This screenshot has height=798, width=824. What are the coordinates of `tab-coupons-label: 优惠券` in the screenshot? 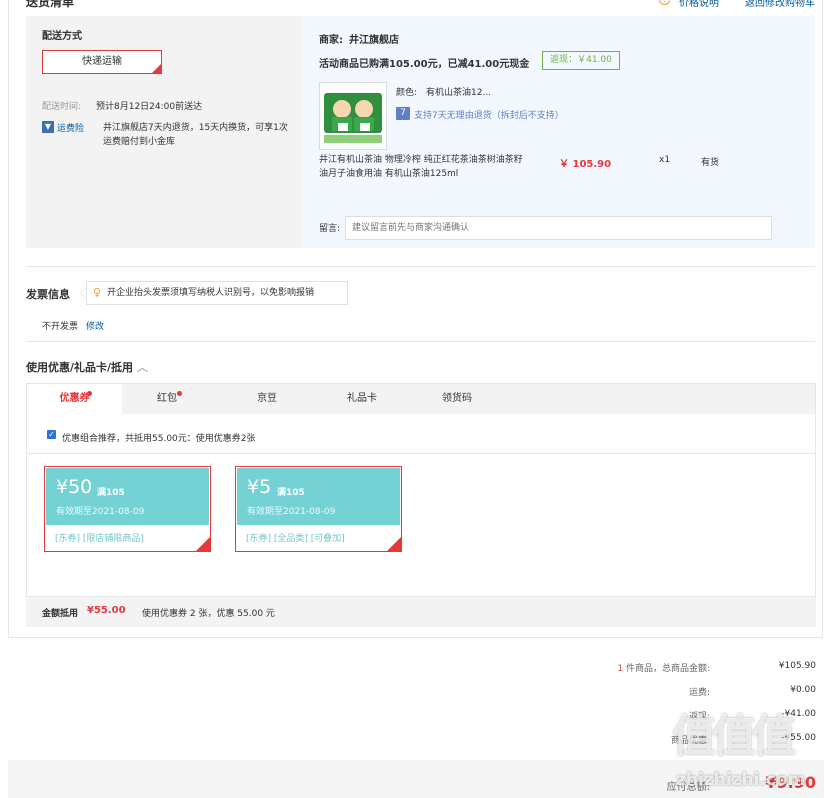 It's located at (74, 398).